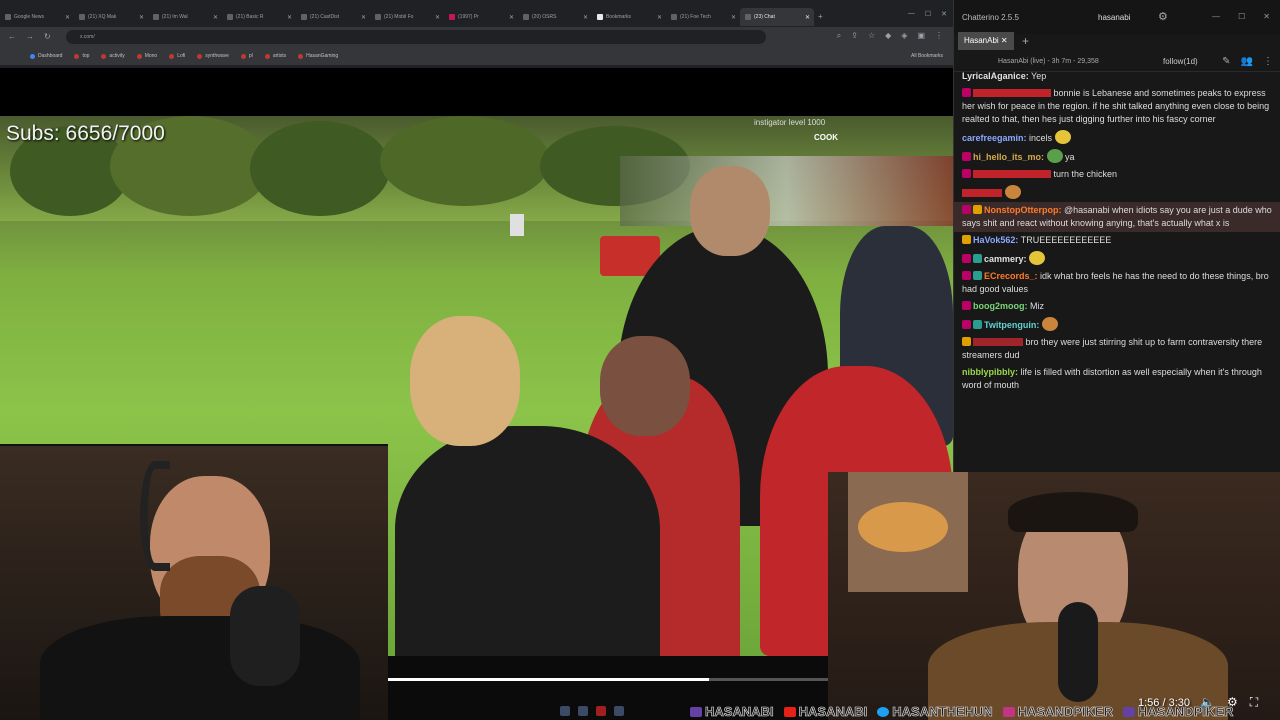  What do you see at coordinates (1008, 157) in the screenshot?
I see `chat-username: hi_hello_its_mo:` at bounding box center [1008, 157].